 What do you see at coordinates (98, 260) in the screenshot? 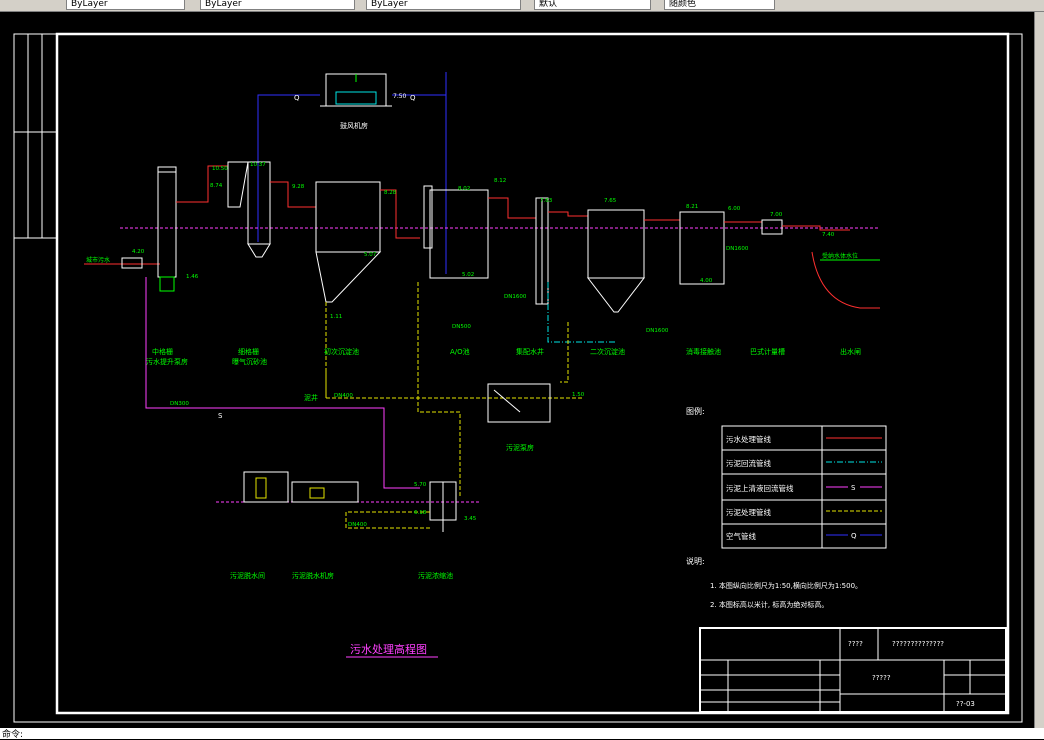
I see `inlet-label: 城市污水` at bounding box center [98, 260].